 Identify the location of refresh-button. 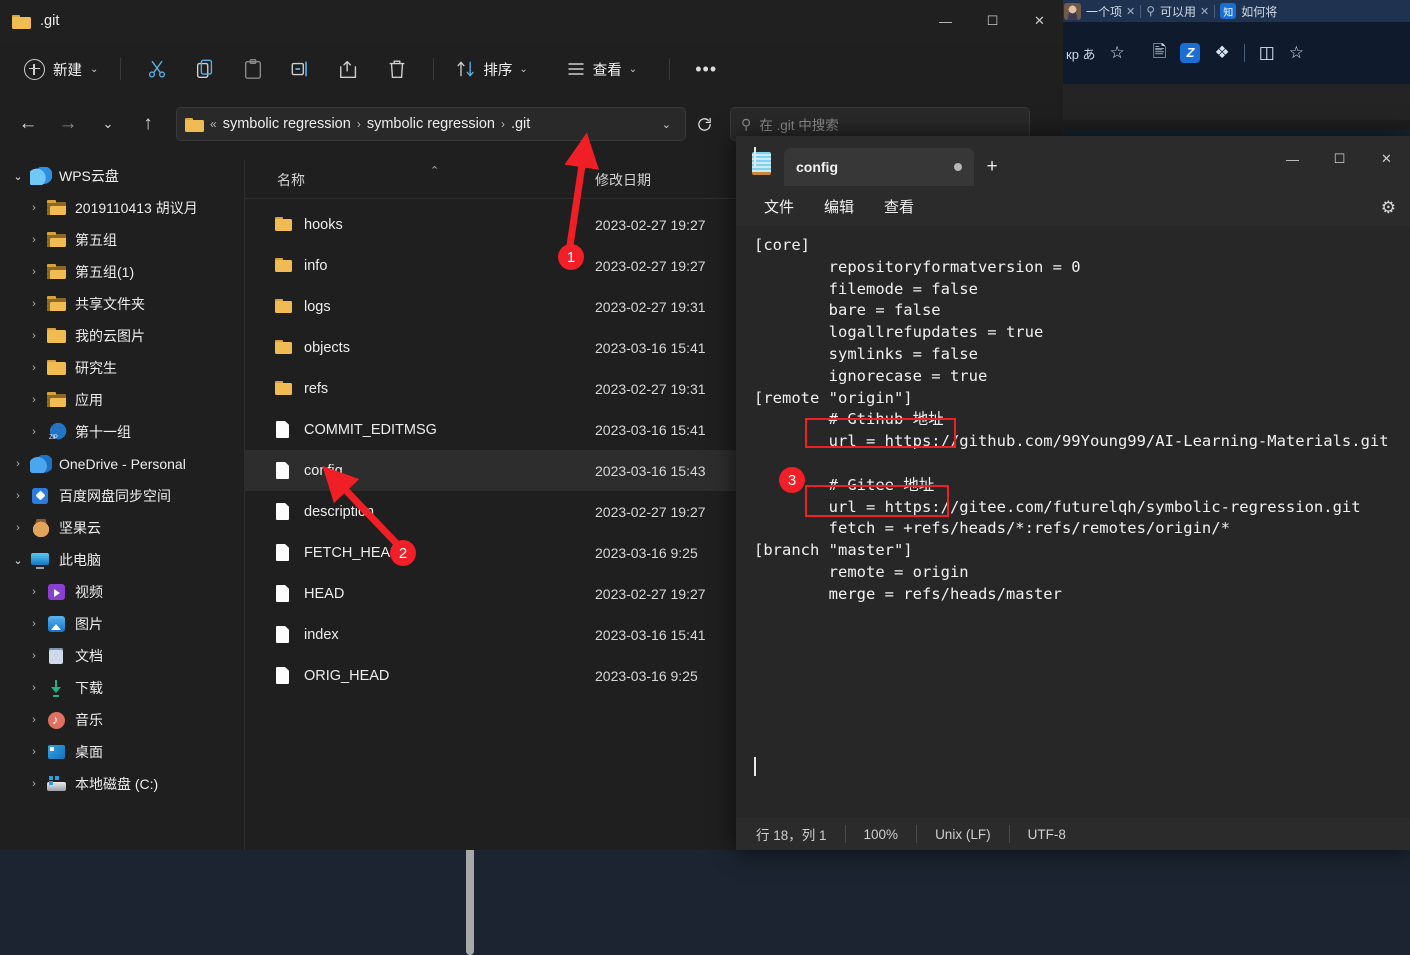
(704, 124).